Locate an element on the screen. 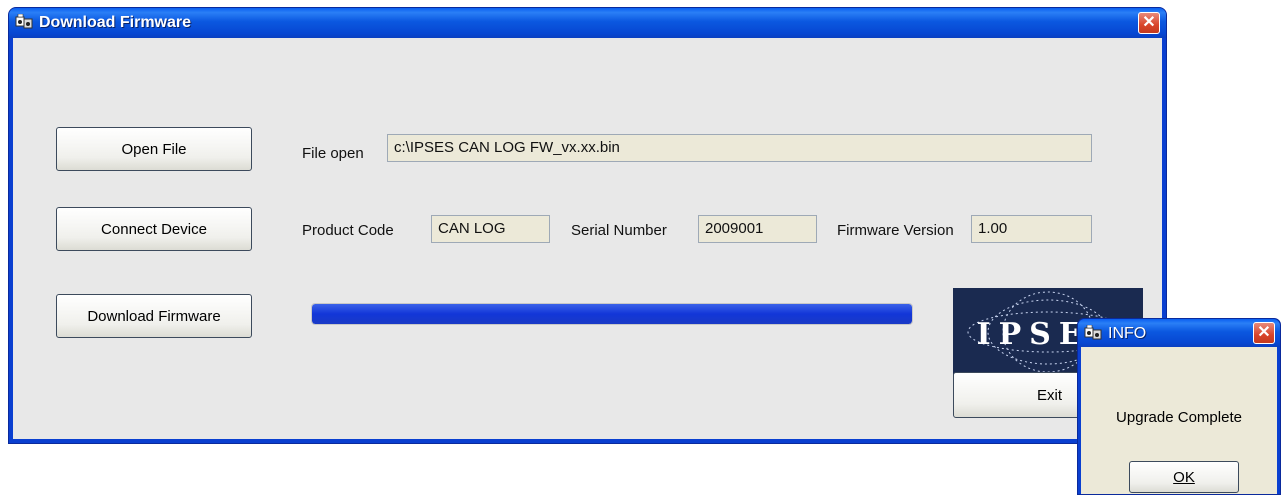 The image size is (1281, 495). progress-bar is located at coordinates (612, 314).